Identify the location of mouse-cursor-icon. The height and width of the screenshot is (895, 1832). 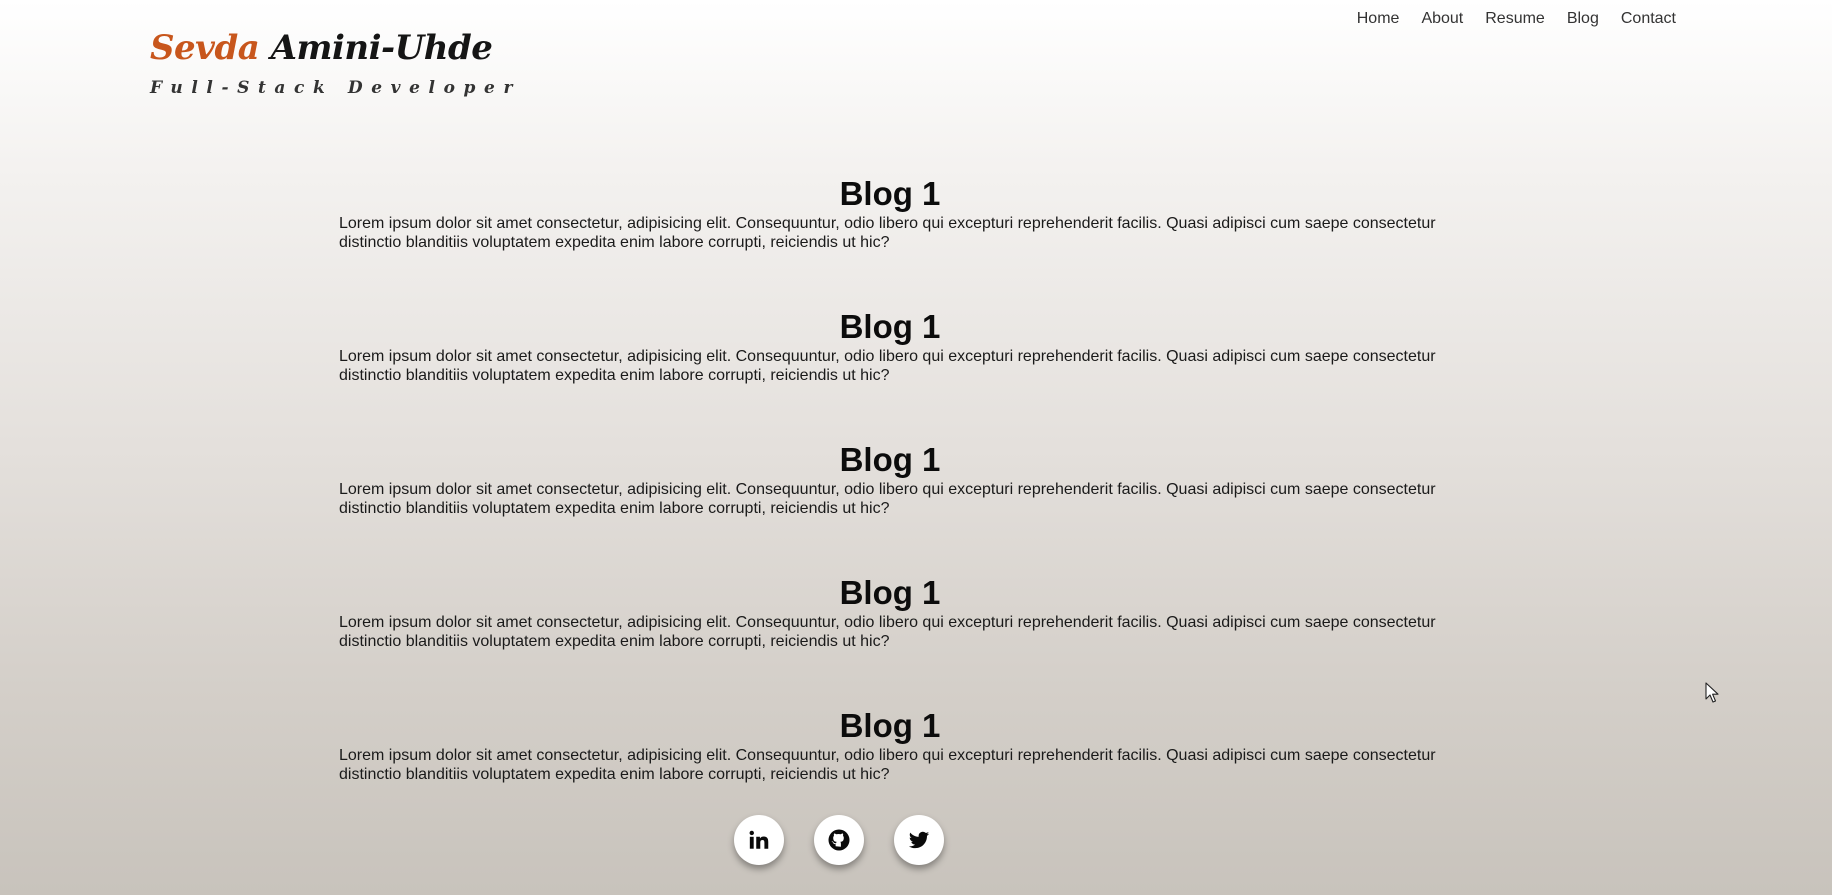
(1712, 692).